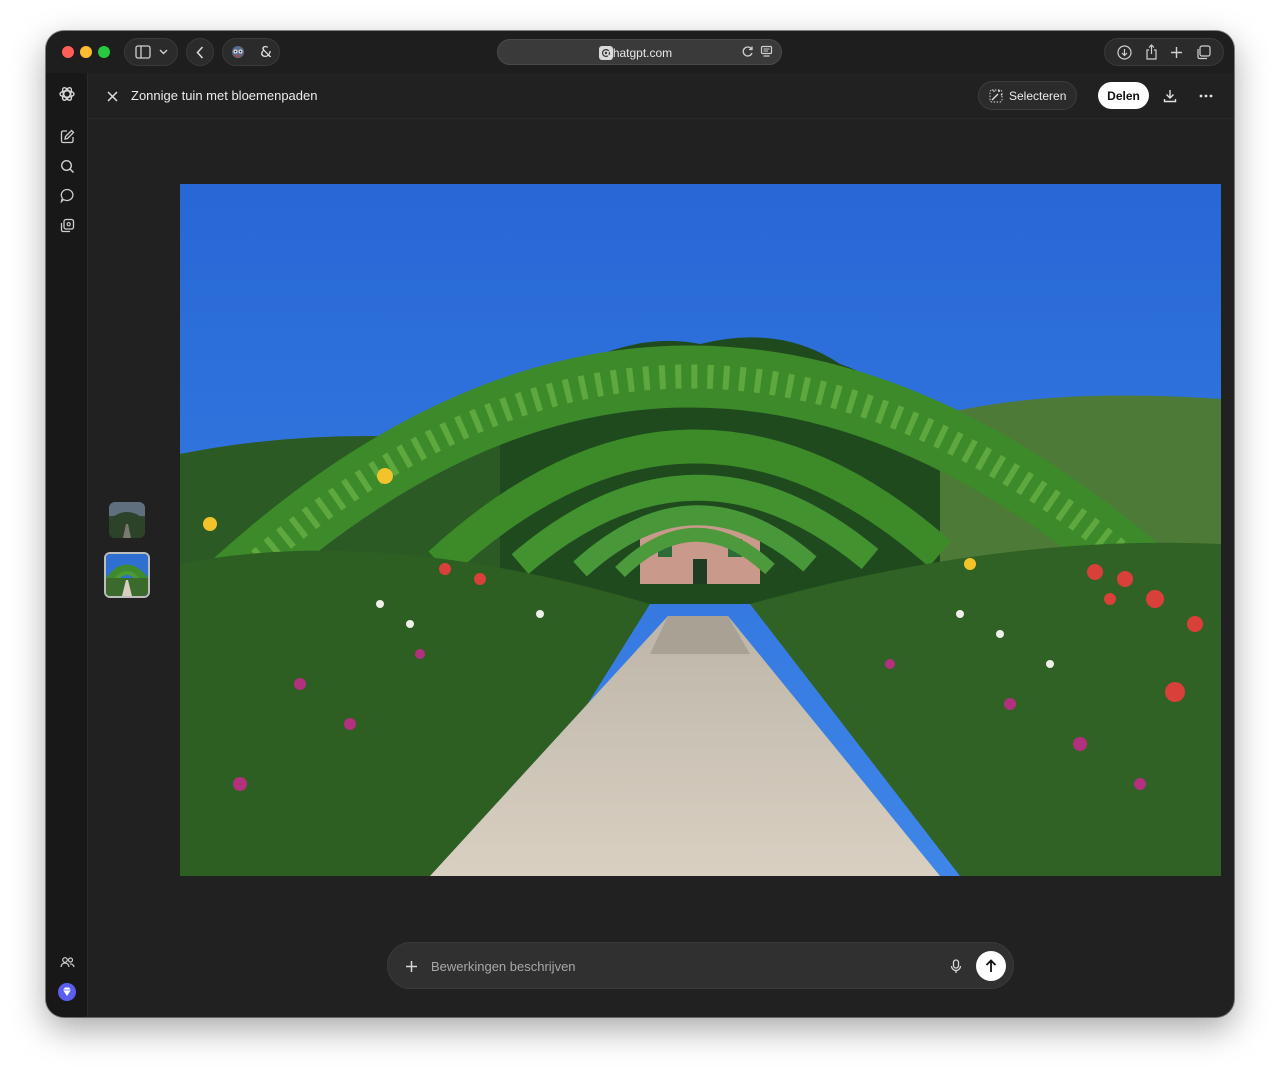 The height and width of the screenshot is (1077, 1280). Describe the element at coordinates (956, 966) in the screenshot. I see `microphone-icon` at that location.